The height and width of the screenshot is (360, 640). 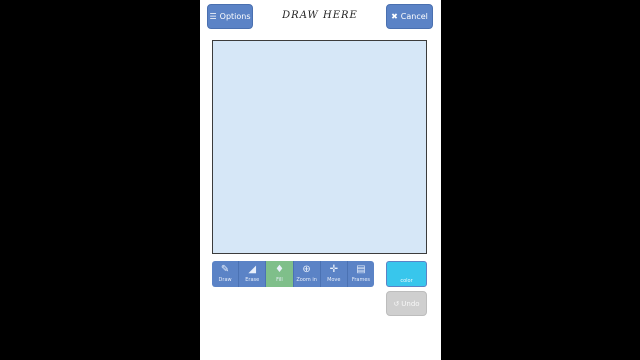 What do you see at coordinates (225, 269) in the screenshot?
I see `pencil-icon: ✎` at bounding box center [225, 269].